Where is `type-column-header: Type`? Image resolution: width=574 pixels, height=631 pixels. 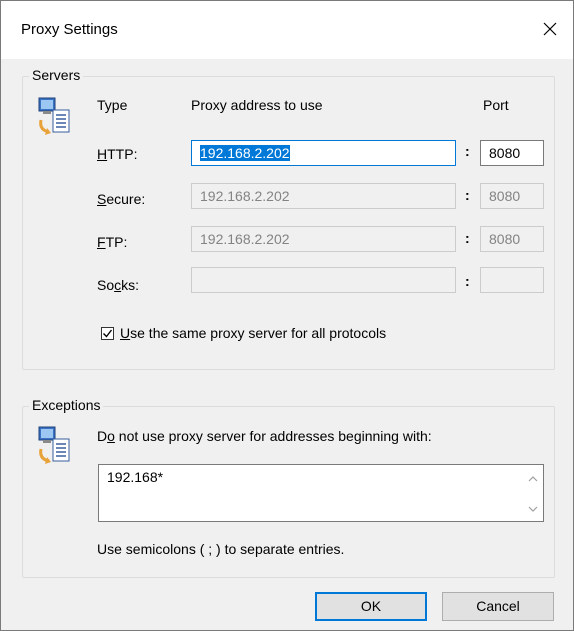
type-column-header: Type is located at coordinates (112, 105).